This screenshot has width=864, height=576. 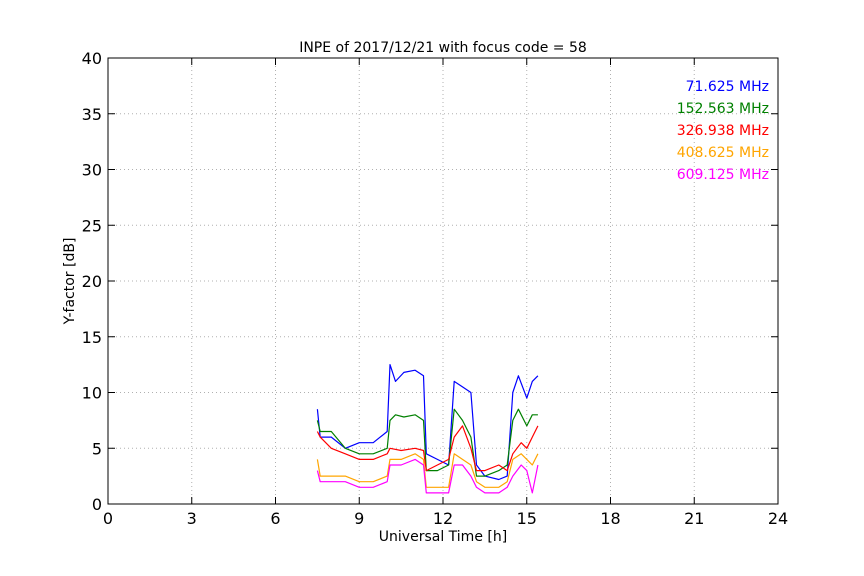 I want to click on y-tick-label: 35, so click(x=92, y=114).